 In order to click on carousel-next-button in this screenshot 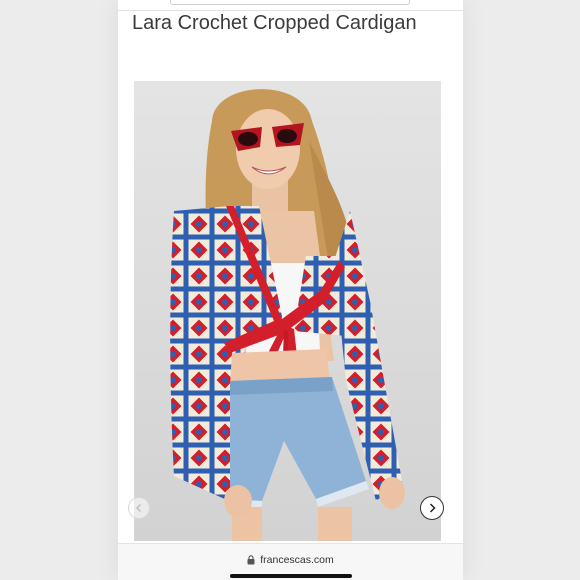, I will do `click(432, 508)`.